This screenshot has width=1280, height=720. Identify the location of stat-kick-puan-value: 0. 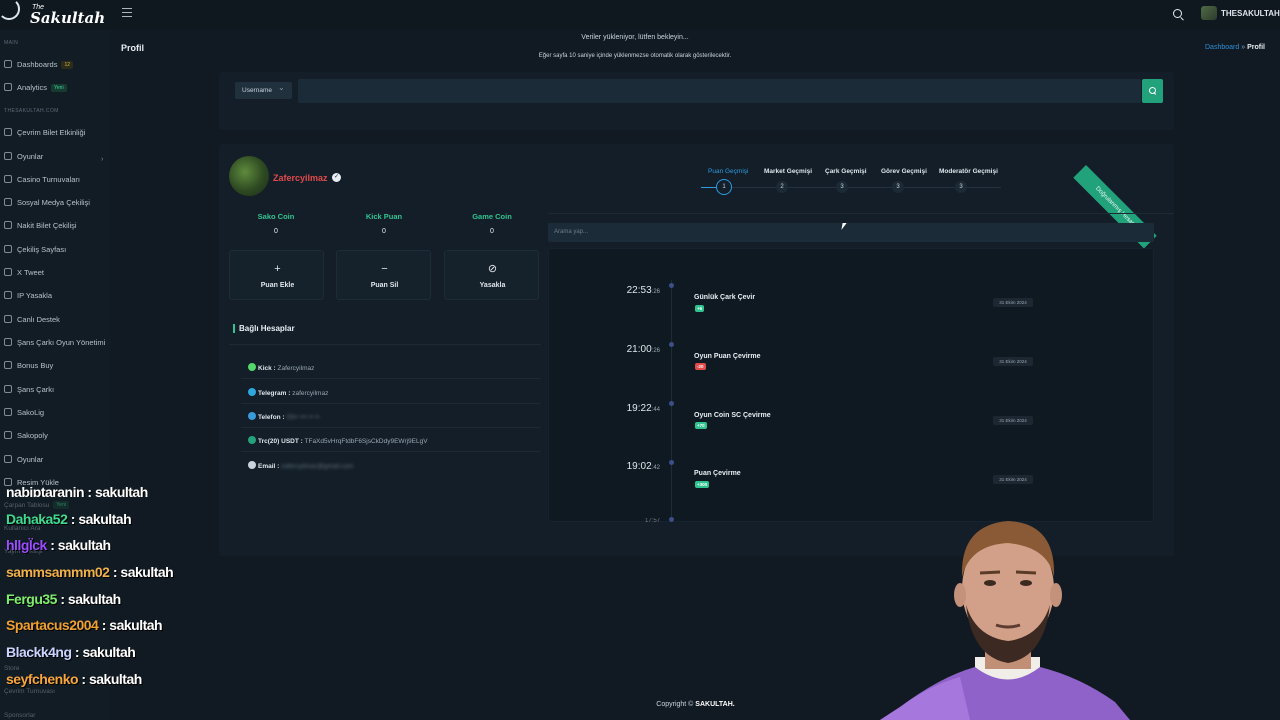
(384, 231).